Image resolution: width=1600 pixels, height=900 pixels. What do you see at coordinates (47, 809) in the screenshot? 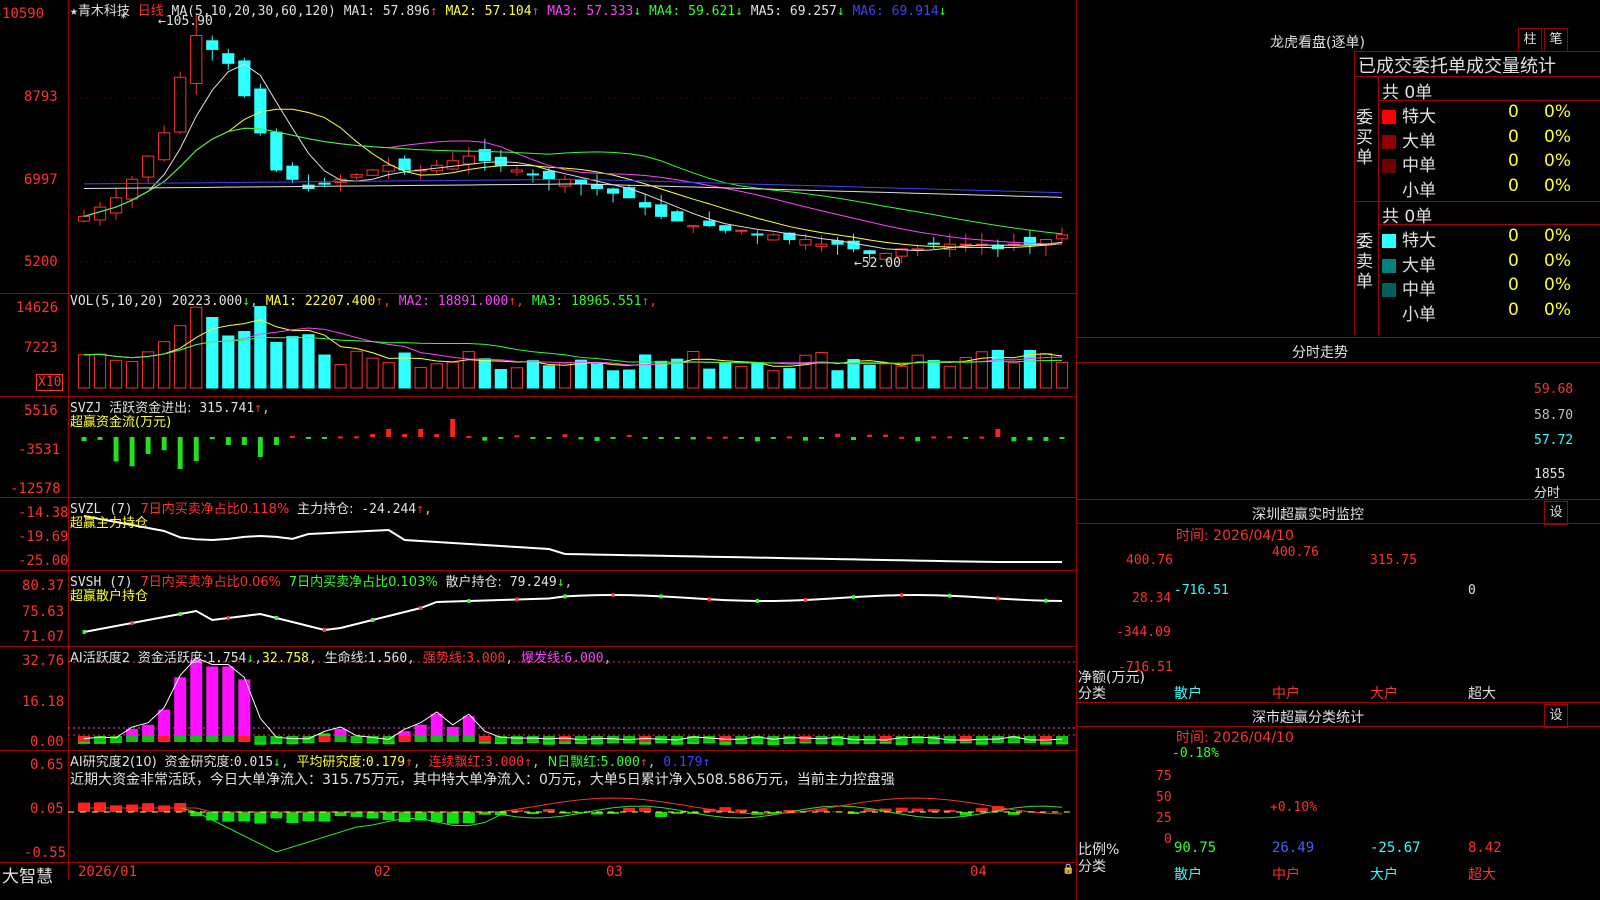
I see `y-tick: 0.05` at bounding box center [47, 809].